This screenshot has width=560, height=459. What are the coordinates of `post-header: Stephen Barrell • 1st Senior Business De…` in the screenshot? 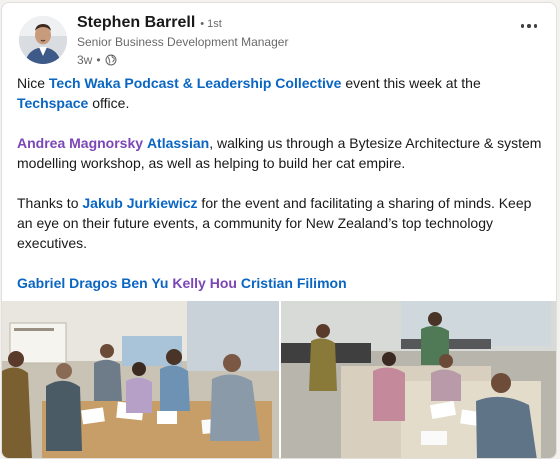 It's located at (282, 41).